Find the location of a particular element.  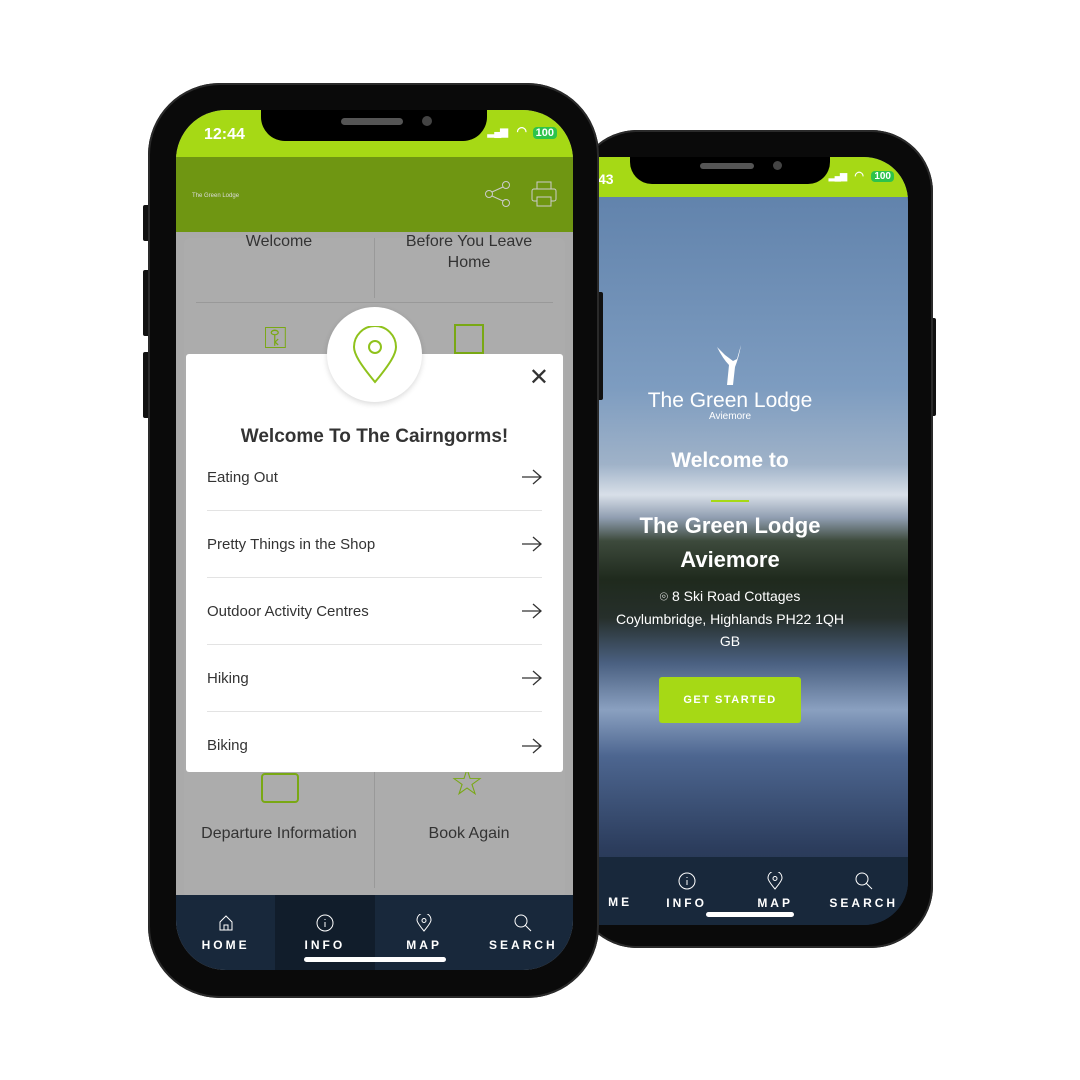

house-icon is located at coordinates (469, 339).